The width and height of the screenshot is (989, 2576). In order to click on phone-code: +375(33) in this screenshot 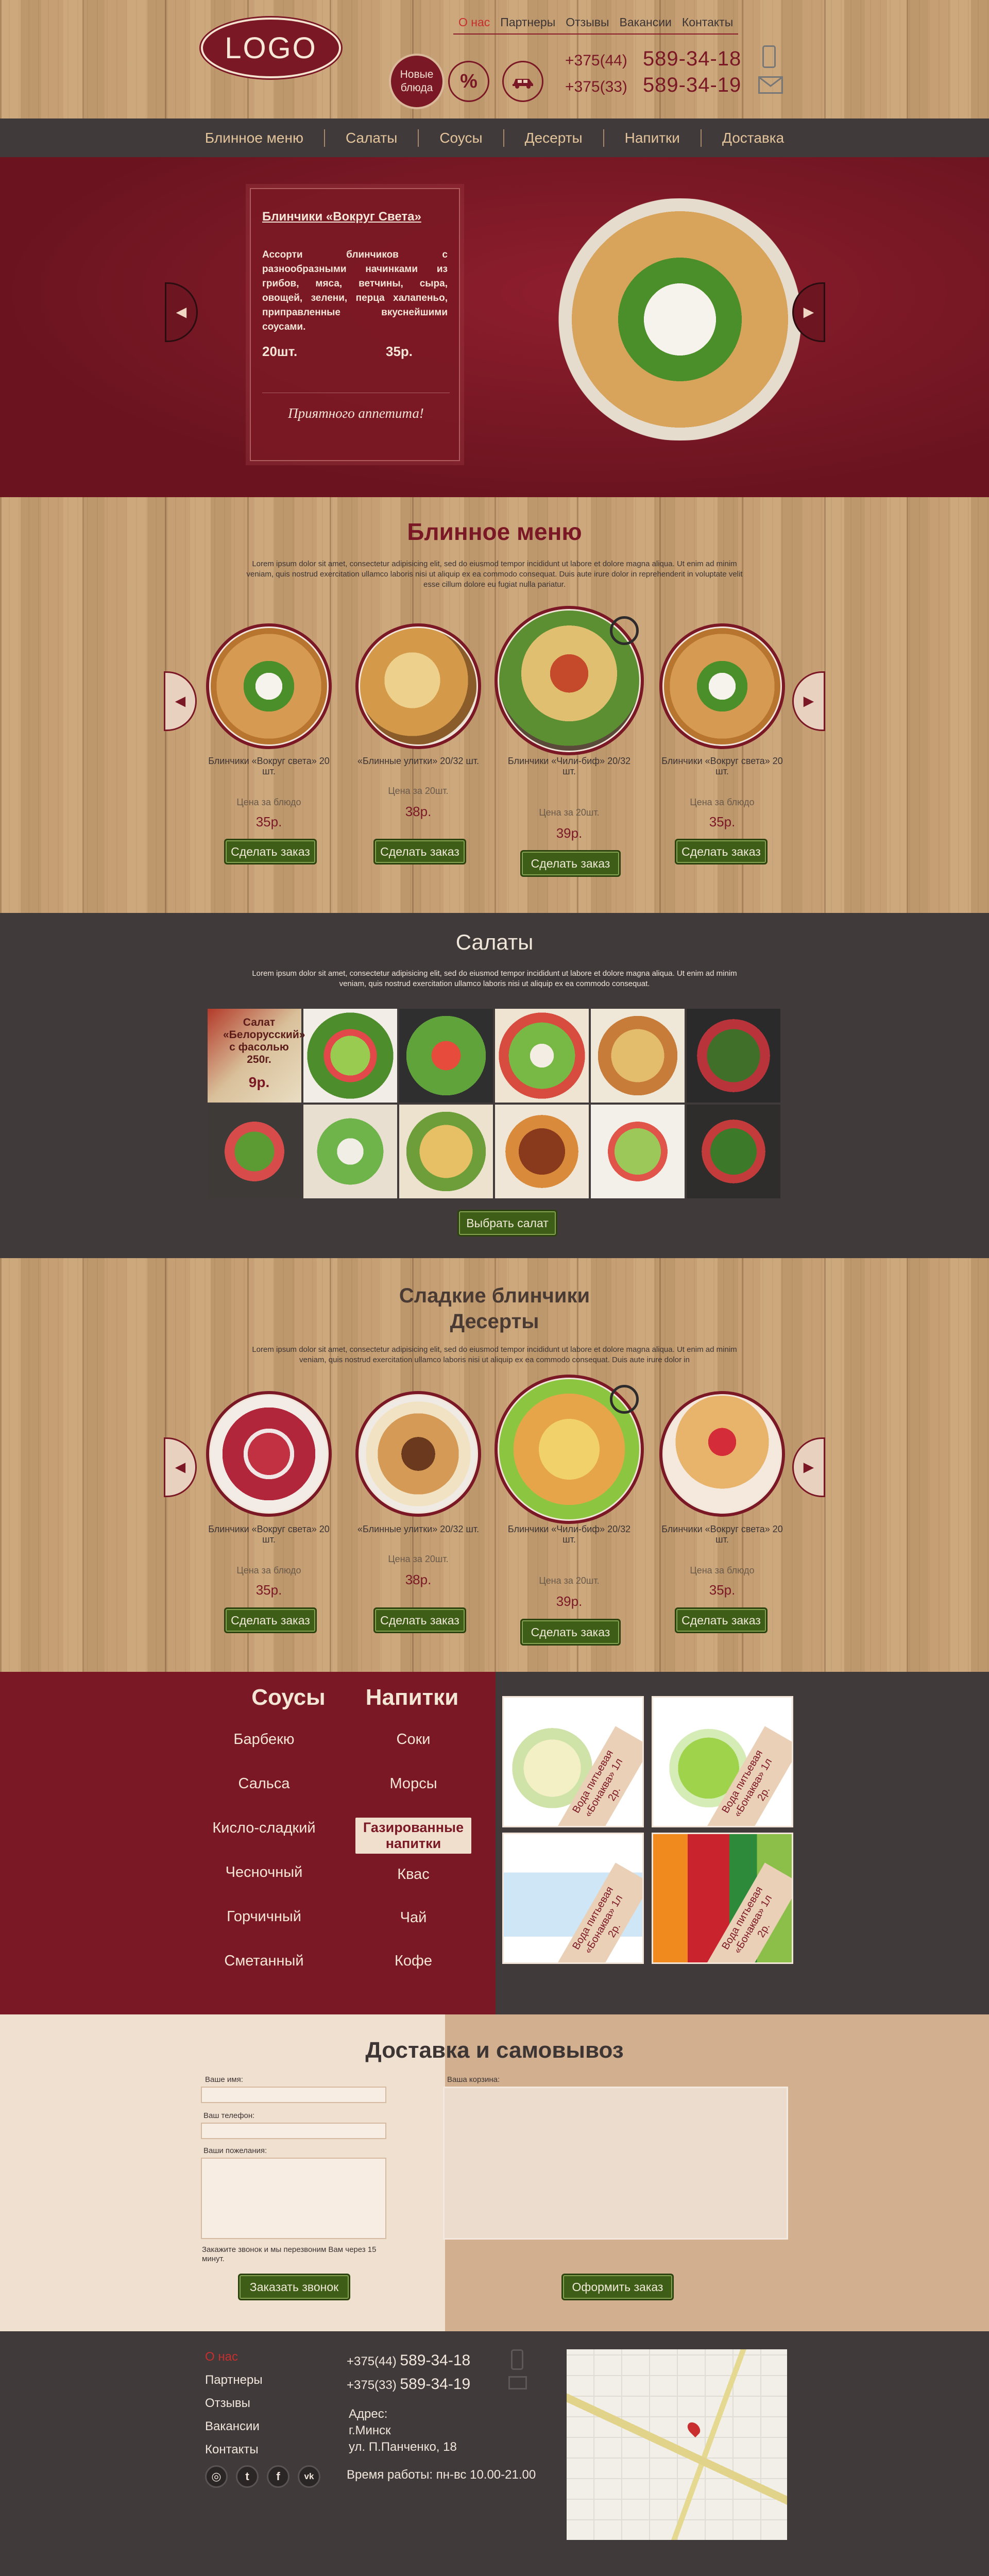, I will do `click(372, 2385)`.